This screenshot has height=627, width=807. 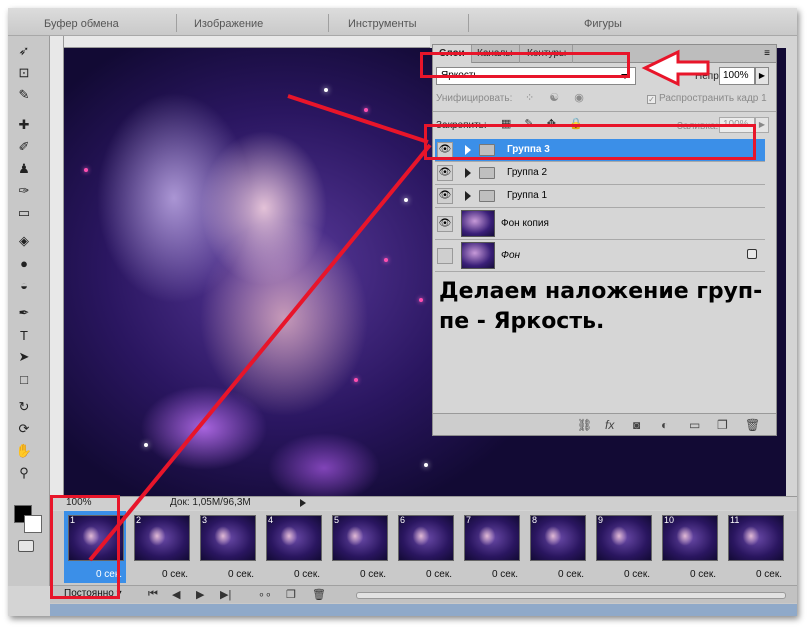 What do you see at coordinates (604, 111) in the screenshot?
I see `divider` at bounding box center [604, 111].